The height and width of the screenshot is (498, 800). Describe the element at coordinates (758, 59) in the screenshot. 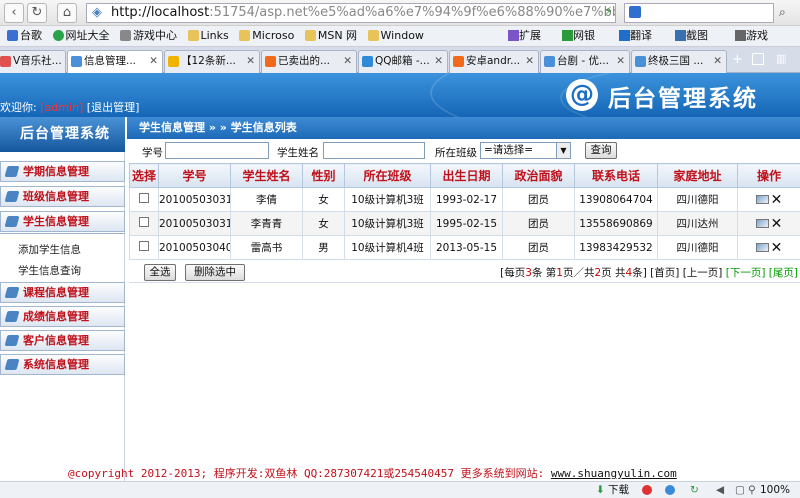

I see `restore-tab-icon` at that location.